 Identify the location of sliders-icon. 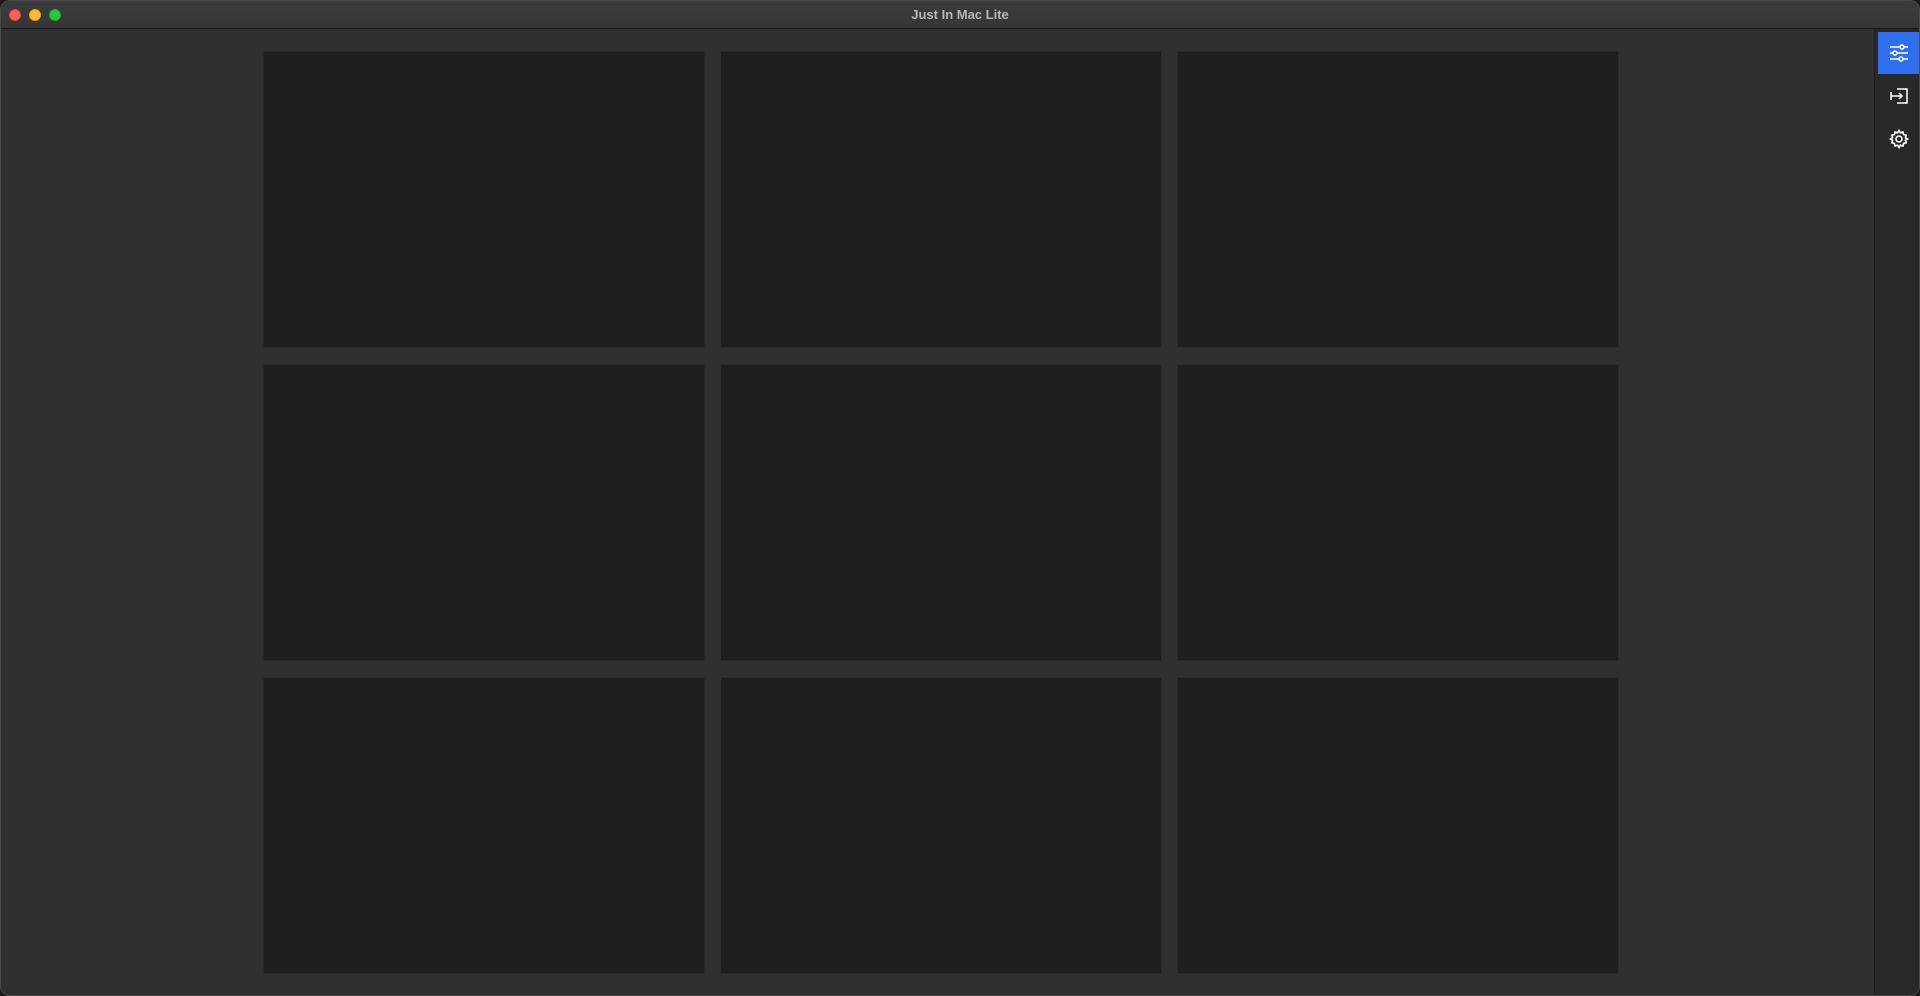
(1899, 53).